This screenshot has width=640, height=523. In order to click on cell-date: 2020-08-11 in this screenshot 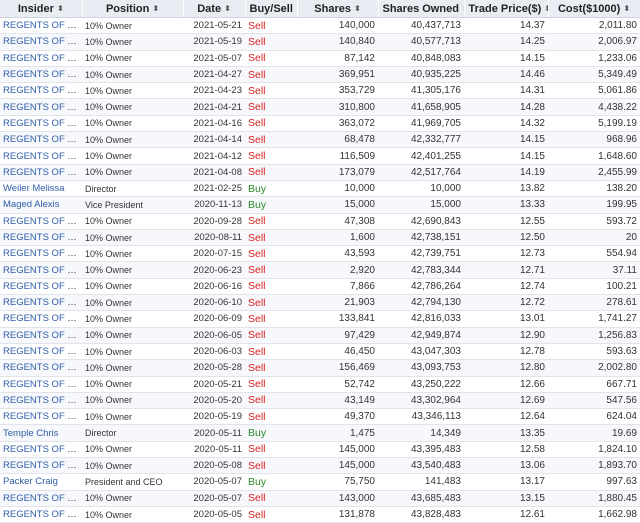, I will do `click(214, 238)`.